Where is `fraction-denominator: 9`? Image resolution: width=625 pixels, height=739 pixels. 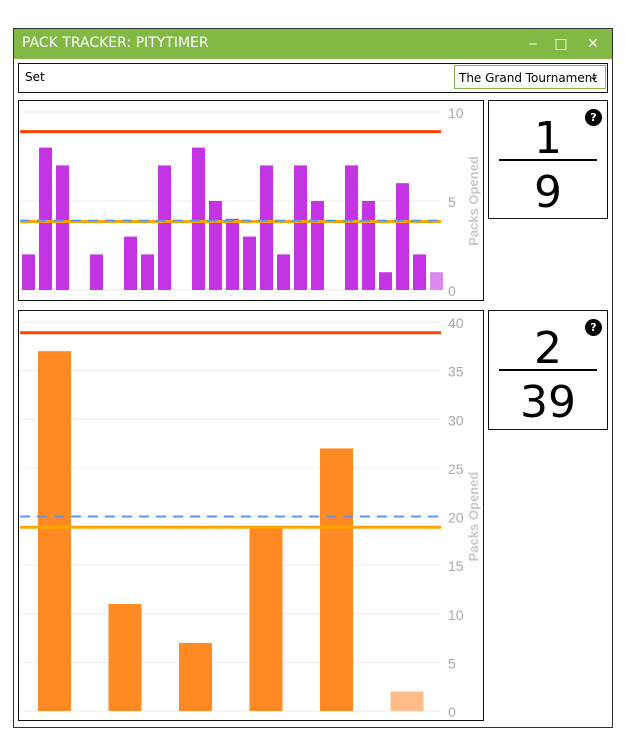
fraction-denominator: 9 is located at coordinates (548, 192).